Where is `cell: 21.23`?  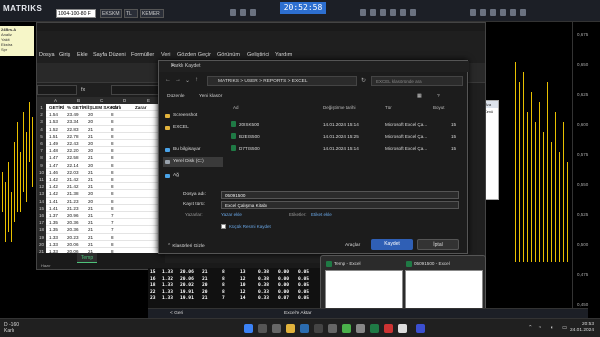 cell: 21.23 is located at coordinates (73, 208).